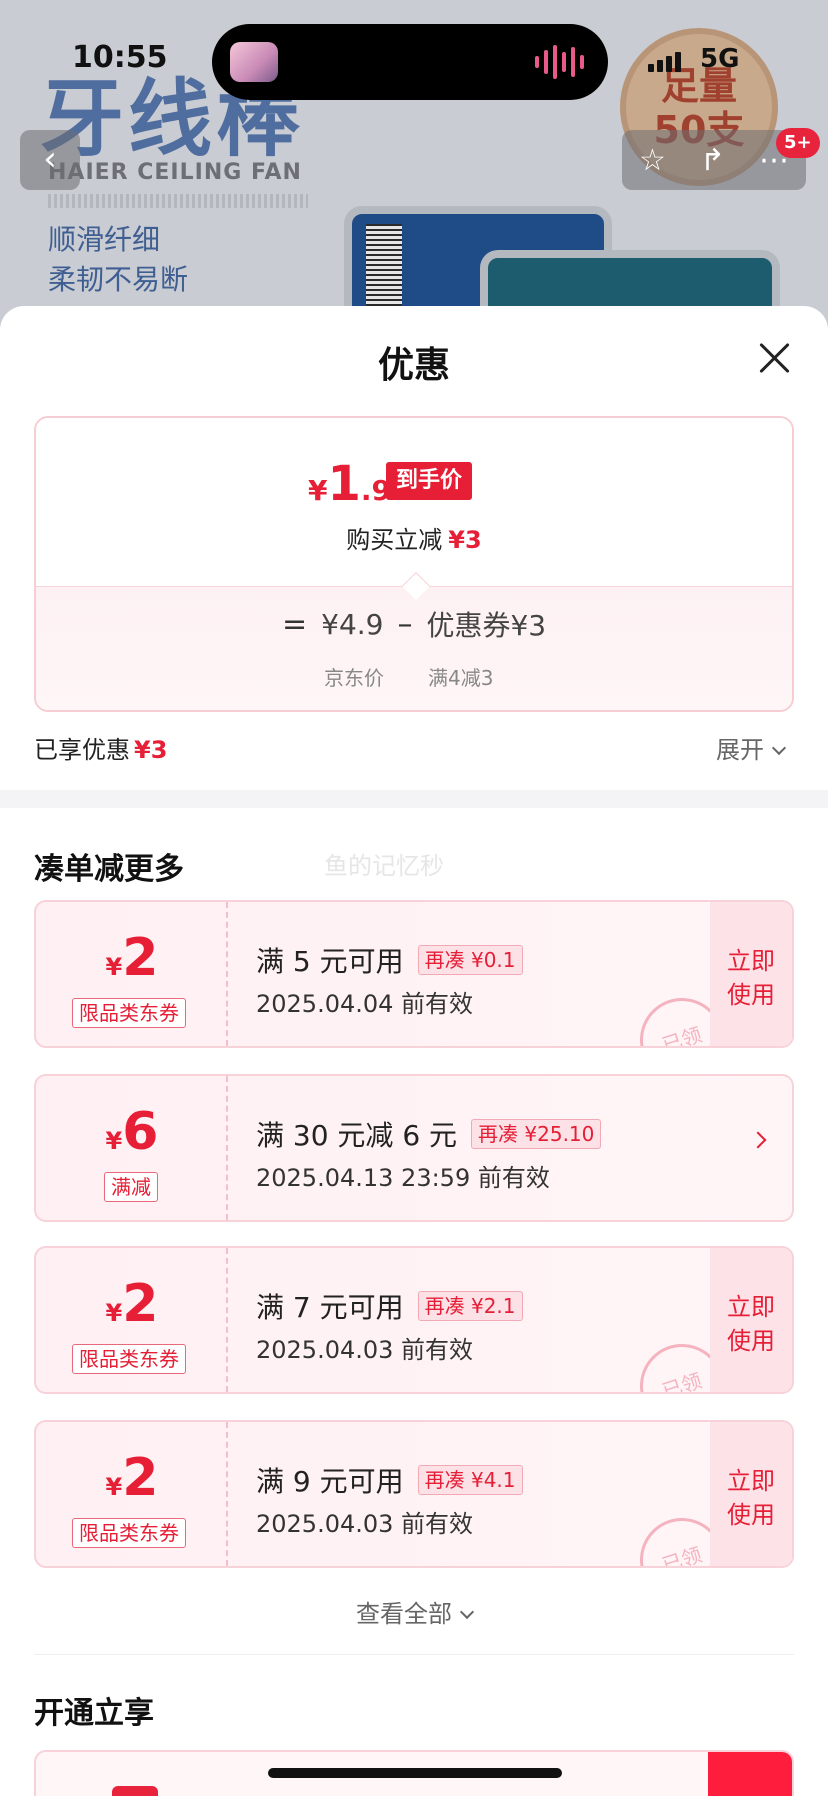  What do you see at coordinates (536, 1134) in the screenshot?
I see `coupon-remaining-badge: 再凑 ¥25.10` at bounding box center [536, 1134].